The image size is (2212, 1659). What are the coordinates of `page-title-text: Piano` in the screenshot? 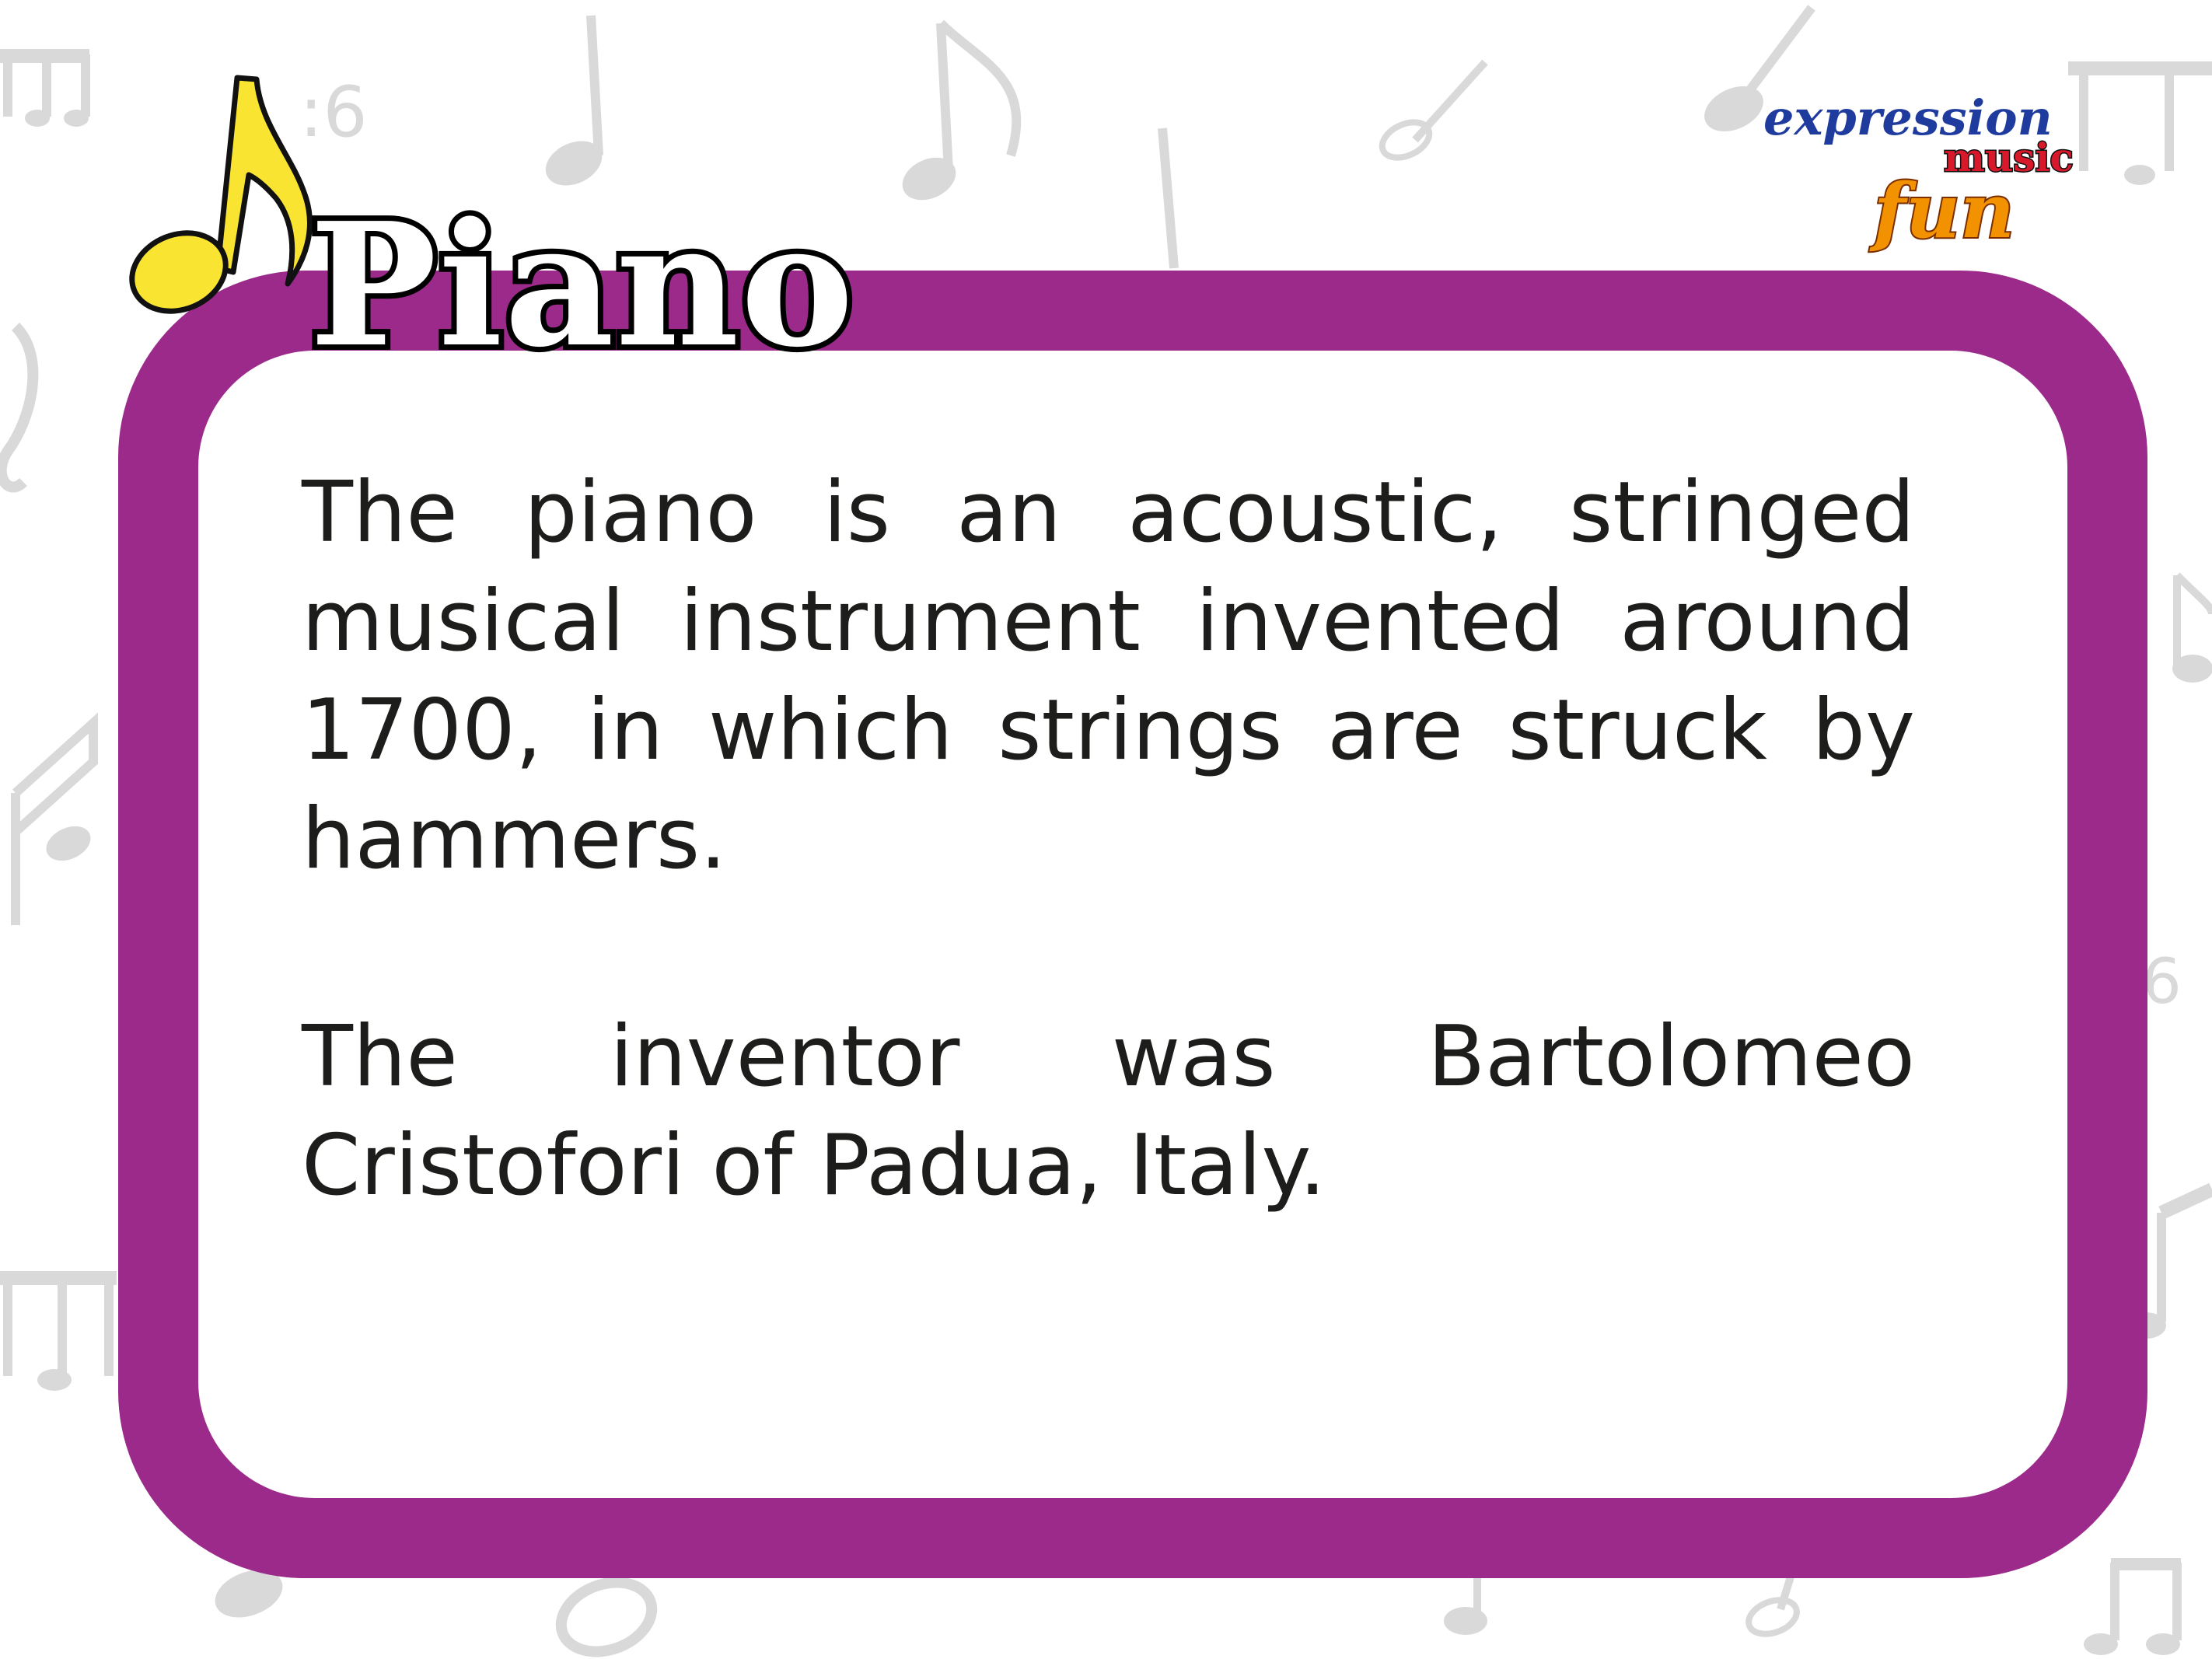 It's located at (582, 282).